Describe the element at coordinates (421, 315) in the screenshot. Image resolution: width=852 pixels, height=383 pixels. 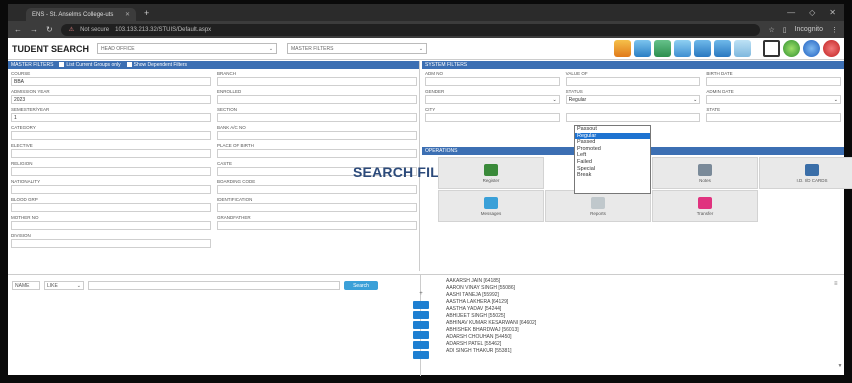
I see `move-up-button` at that location.